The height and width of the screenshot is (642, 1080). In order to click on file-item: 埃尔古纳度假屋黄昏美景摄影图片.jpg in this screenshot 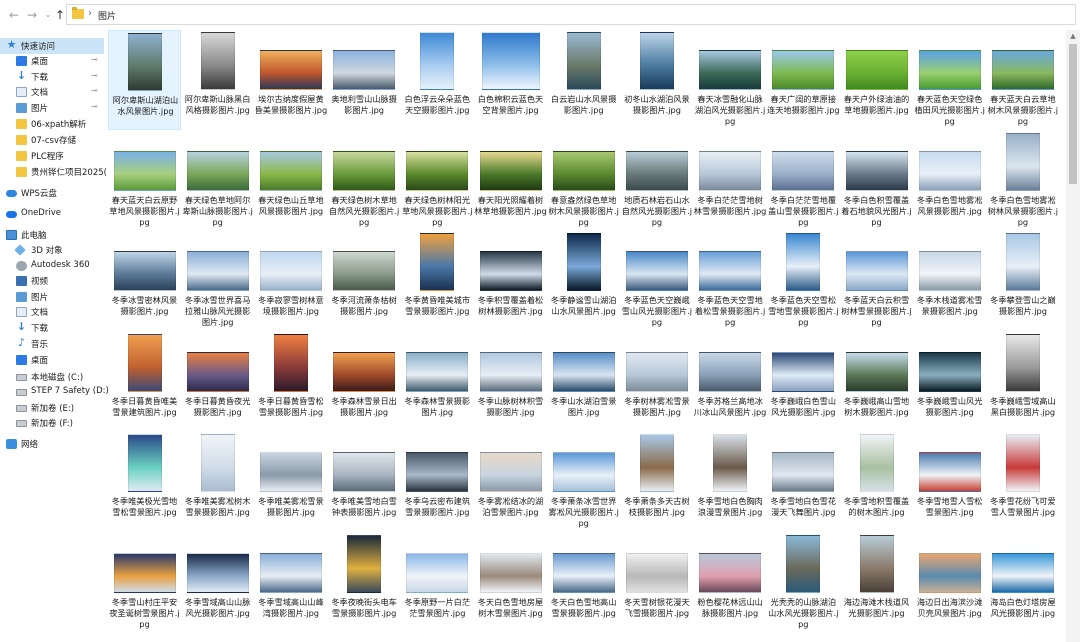, I will do `click(290, 80)`.